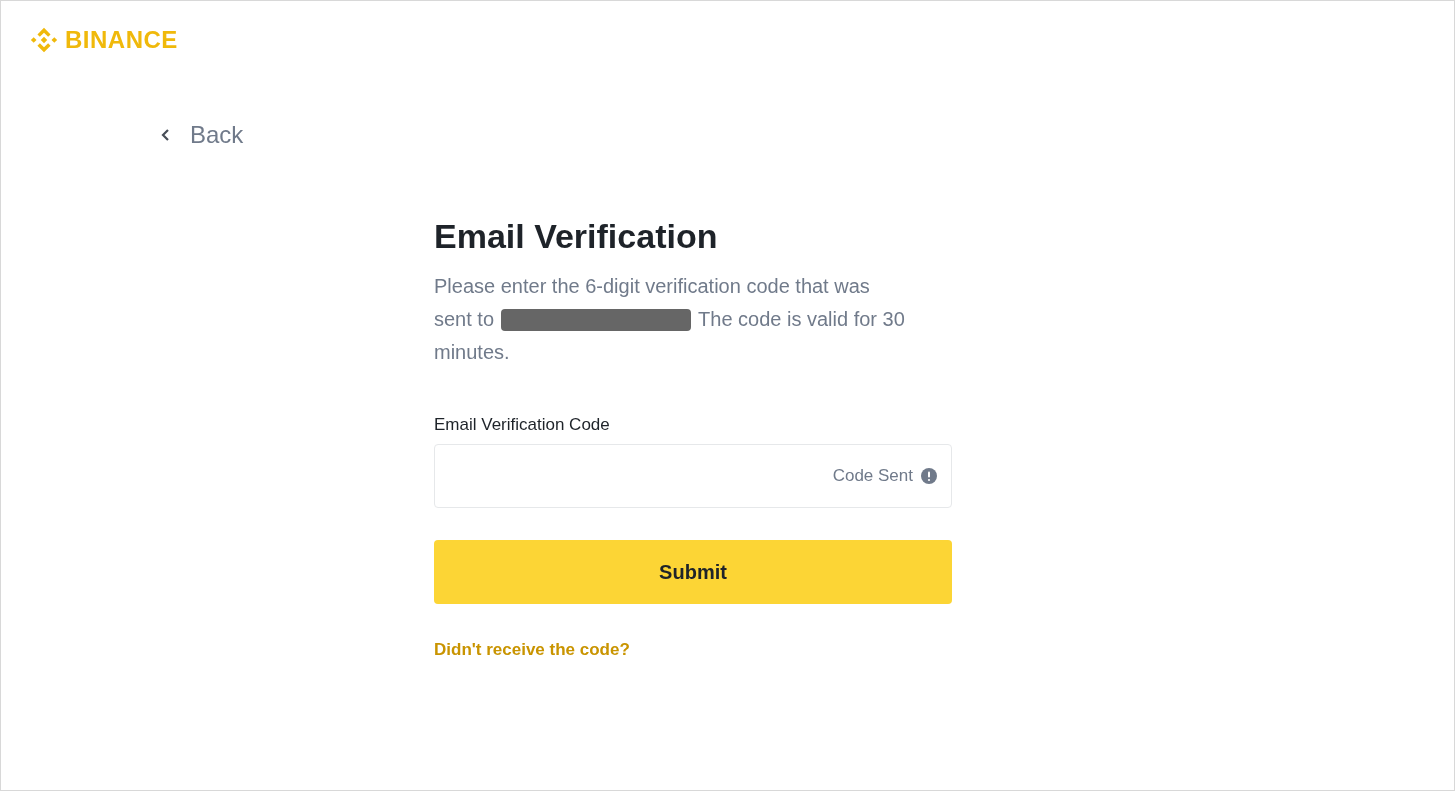 Image resolution: width=1455 pixels, height=791 pixels. Describe the element at coordinates (165, 135) in the screenshot. I see `chevron-left-icon` at that location.